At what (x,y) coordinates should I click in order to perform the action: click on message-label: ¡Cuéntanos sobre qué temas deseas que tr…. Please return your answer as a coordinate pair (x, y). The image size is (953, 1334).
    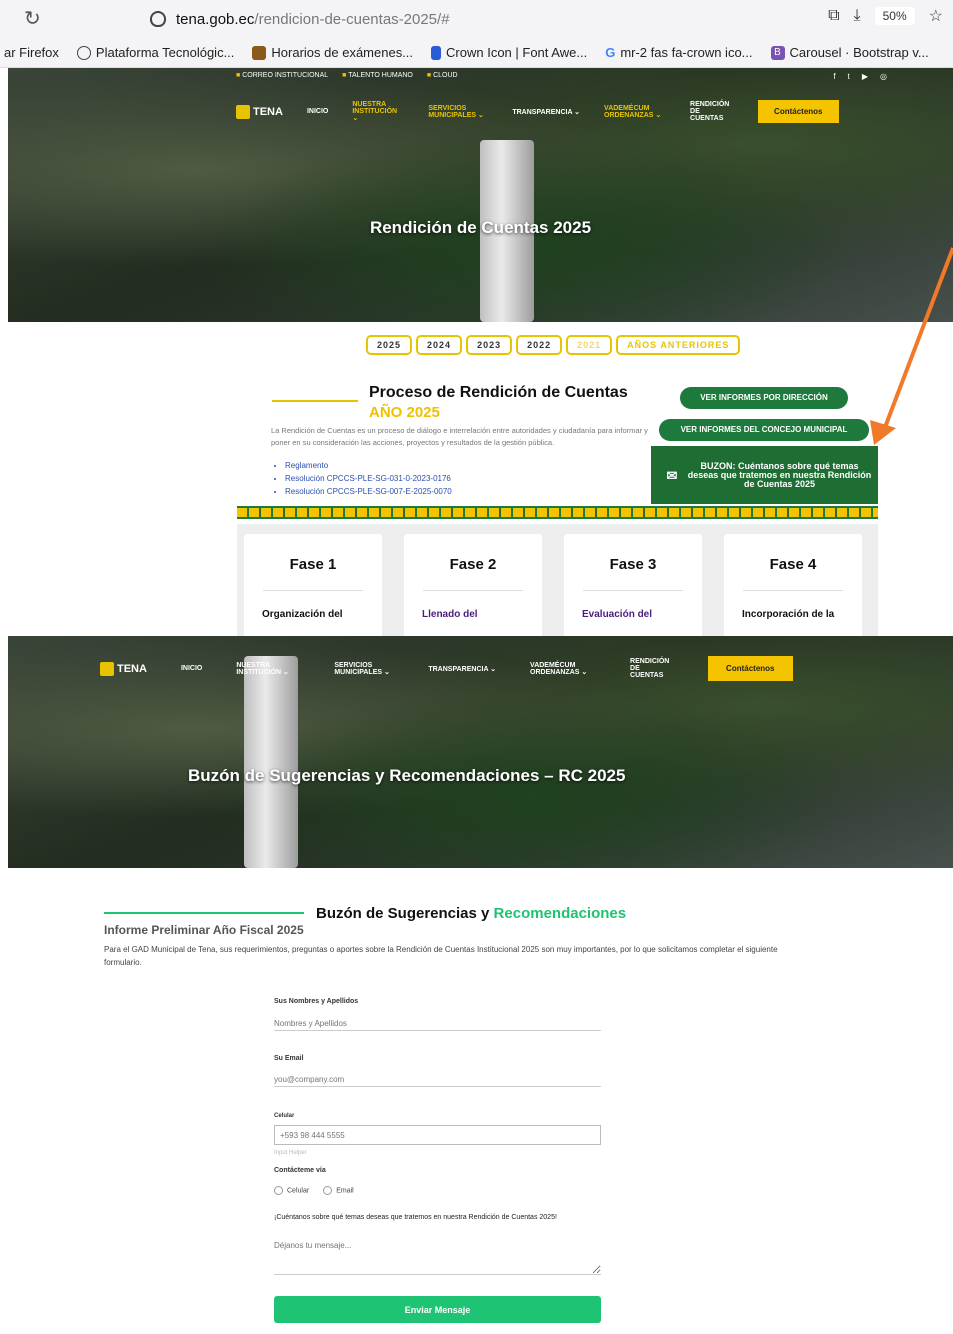
    Looking at the image, I should click on (415, 1217).